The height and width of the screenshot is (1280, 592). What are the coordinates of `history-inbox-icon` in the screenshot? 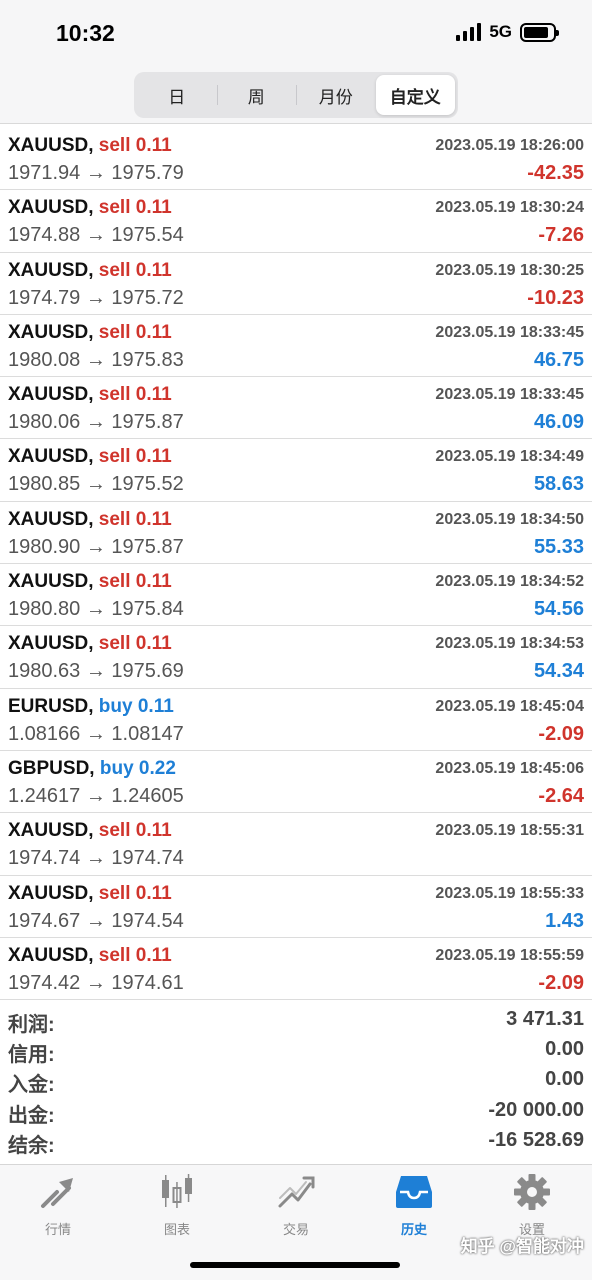 It's located at (414, 1192).